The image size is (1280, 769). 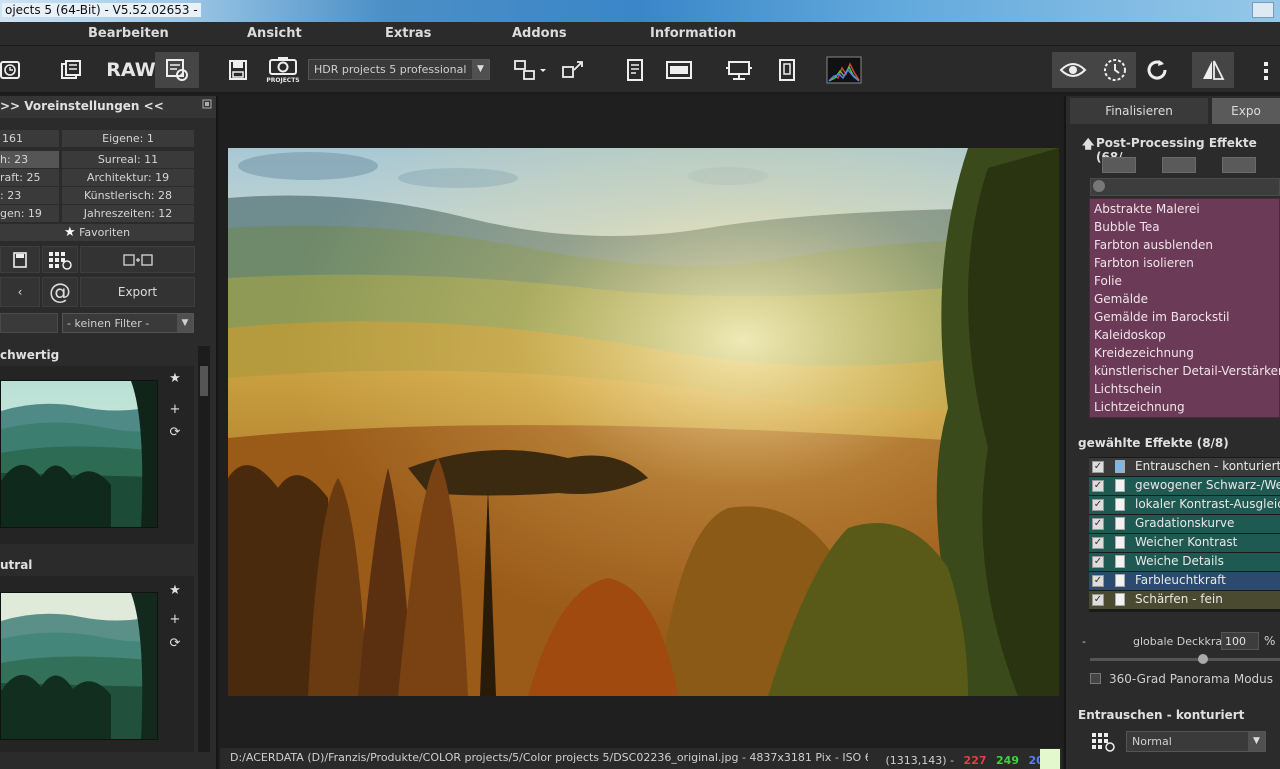 What do you see at coordinates (204, 549) in the screenshot?
I see `presets-scrollbar` at bounding box center [204, 549].